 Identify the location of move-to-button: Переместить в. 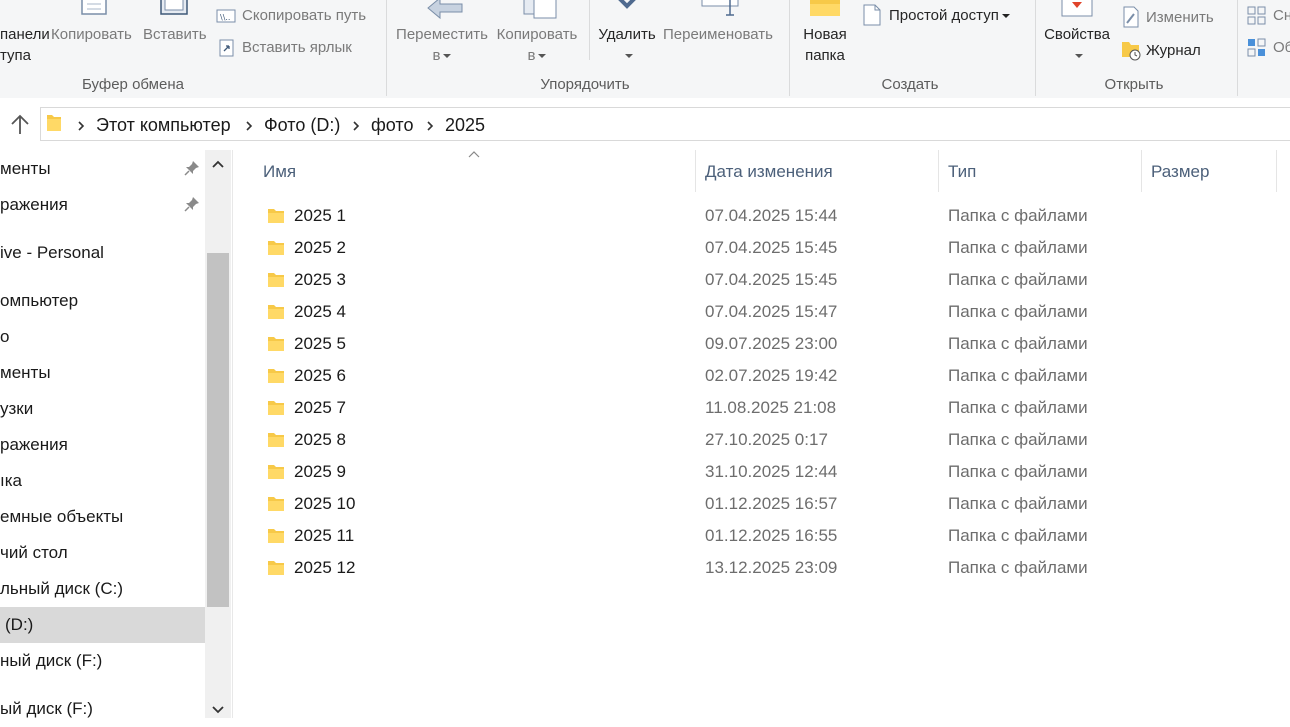
(442, 45).